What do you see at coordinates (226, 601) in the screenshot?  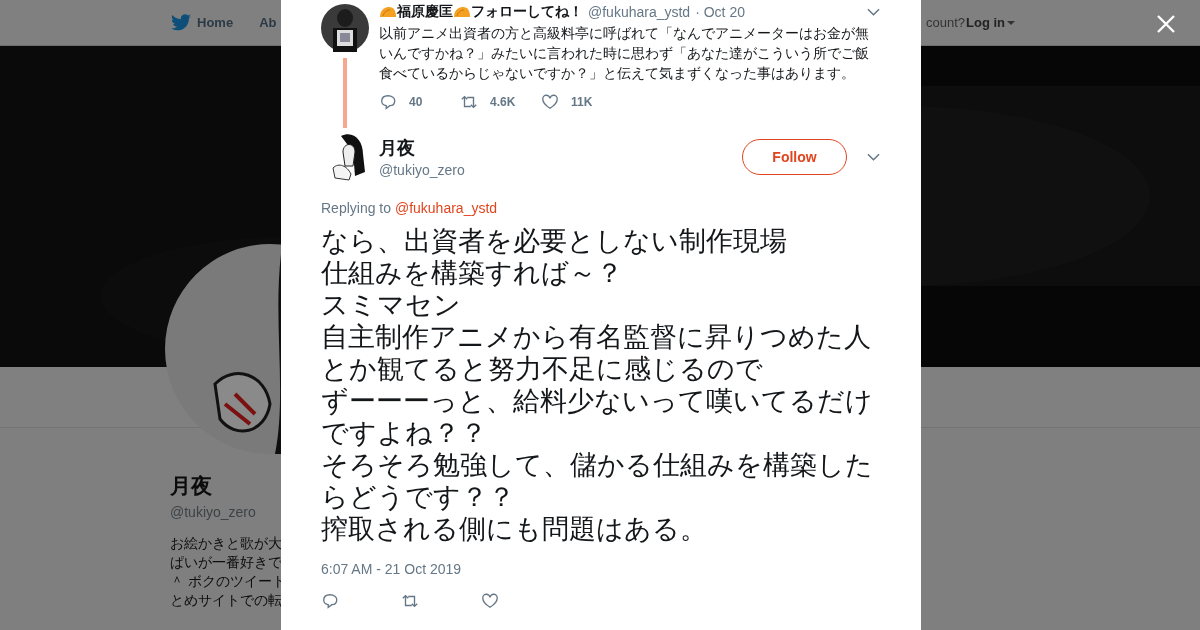 I see `bio-line: とめサイトでの転` at bounding box center [226, 601].